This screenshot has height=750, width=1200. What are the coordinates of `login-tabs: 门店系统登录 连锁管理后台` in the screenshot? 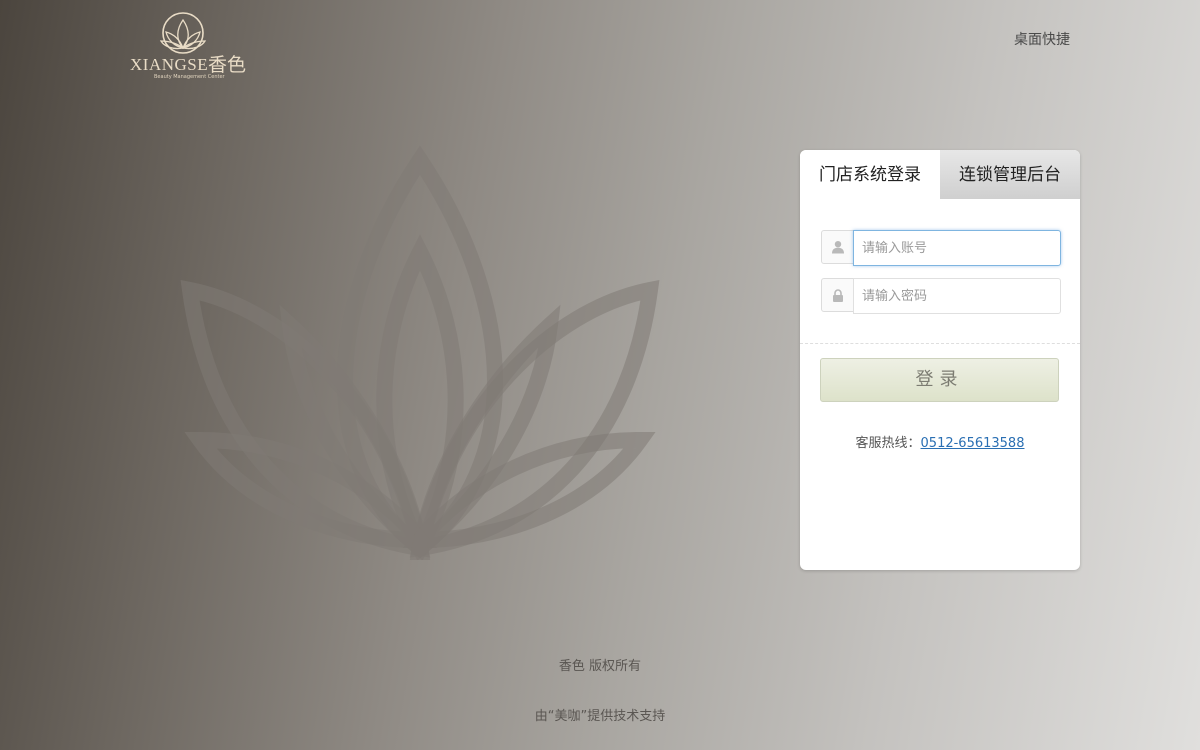 It's located at (940, 174).